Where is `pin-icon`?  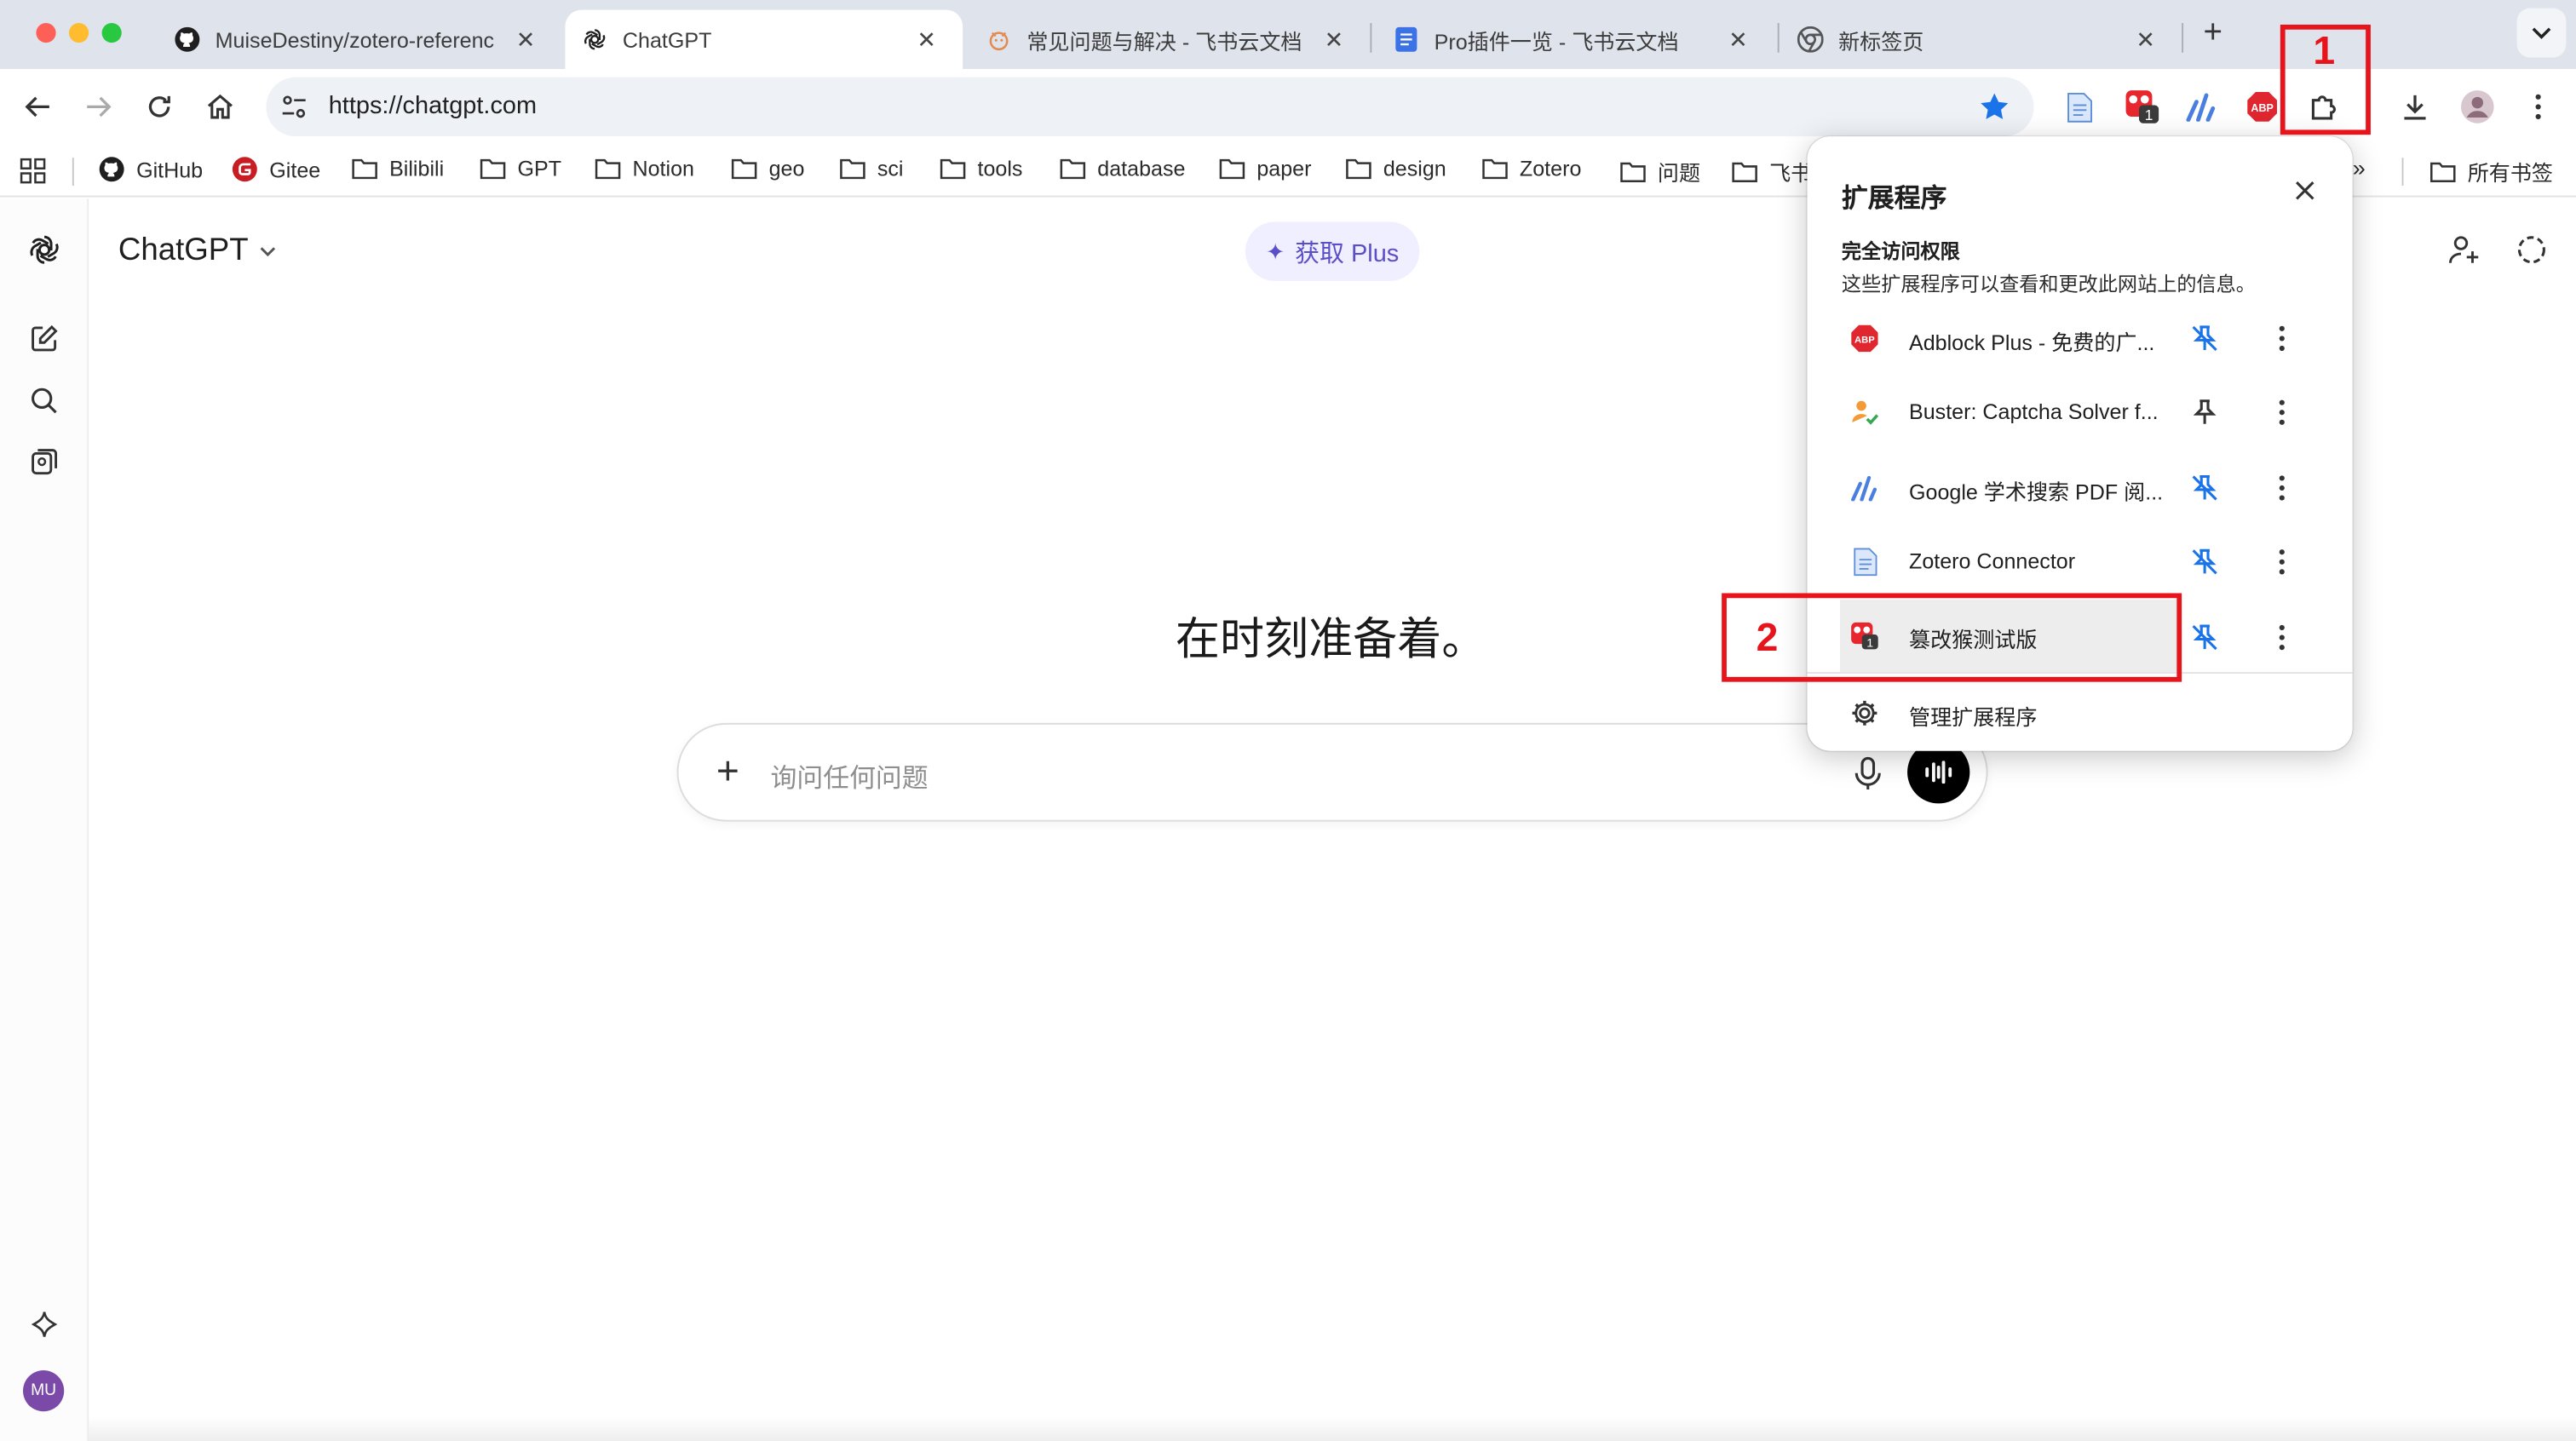 pin-icon is located at coordinates (2205, 412).